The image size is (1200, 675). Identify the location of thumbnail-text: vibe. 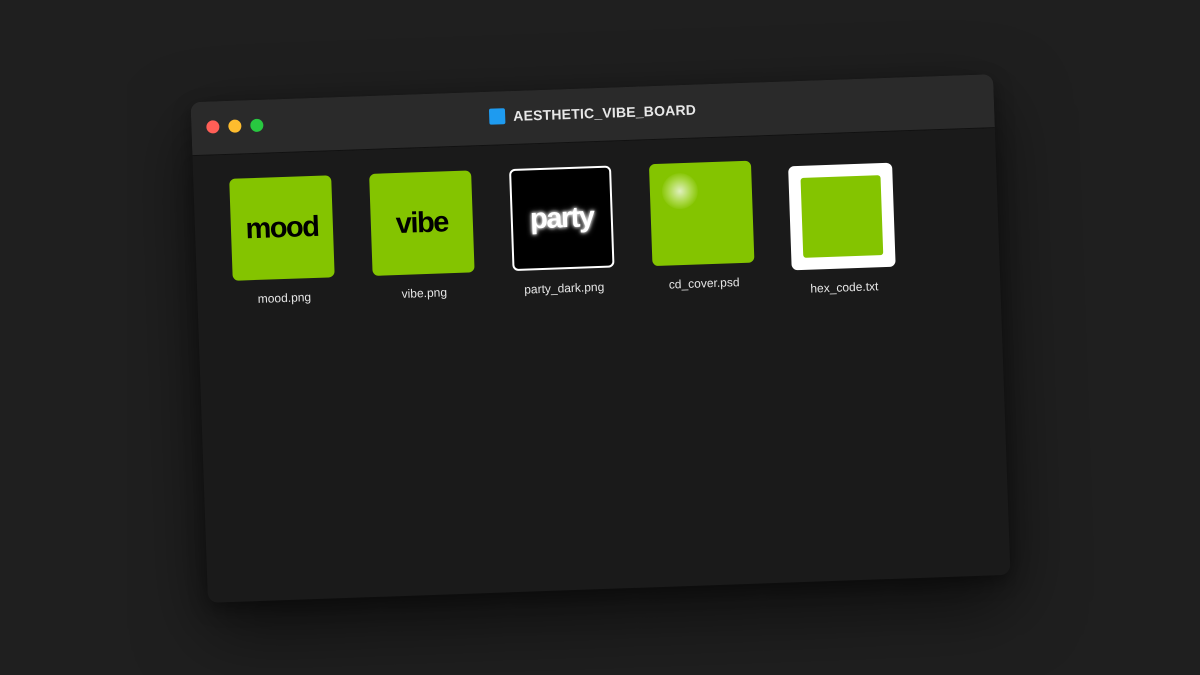
(422, 222).